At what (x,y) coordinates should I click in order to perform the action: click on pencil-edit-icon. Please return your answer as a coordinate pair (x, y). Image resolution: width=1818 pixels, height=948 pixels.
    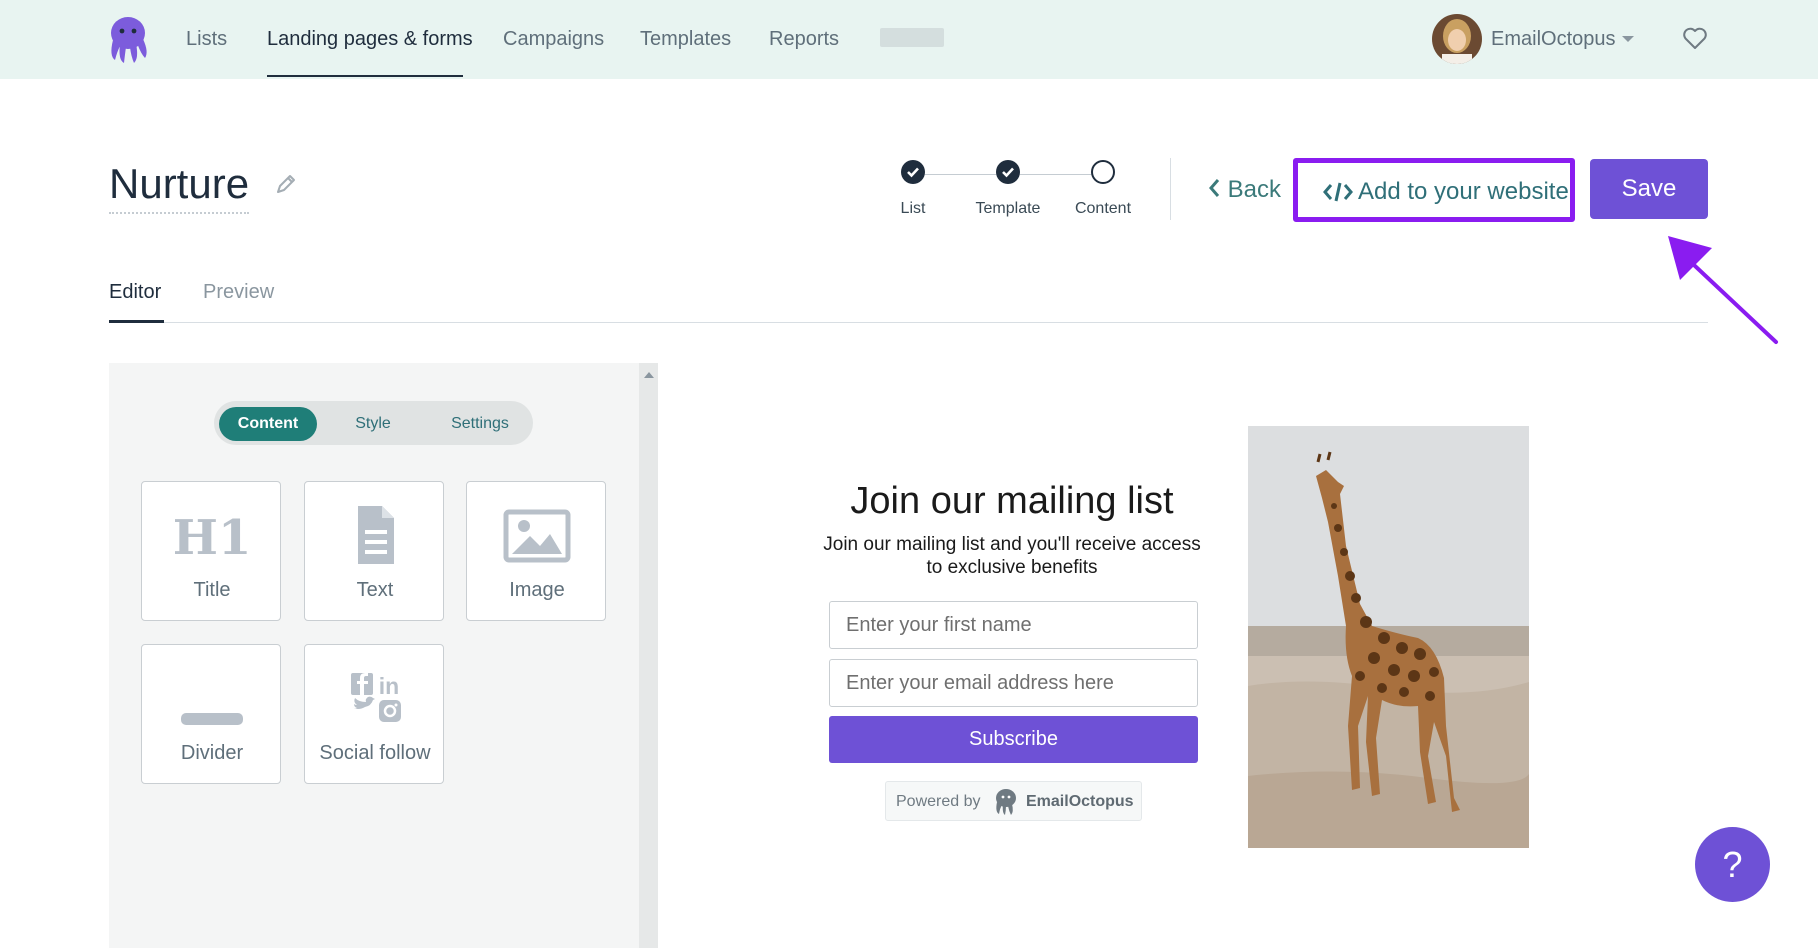
    Looking at the image, I should click on (286, 184).